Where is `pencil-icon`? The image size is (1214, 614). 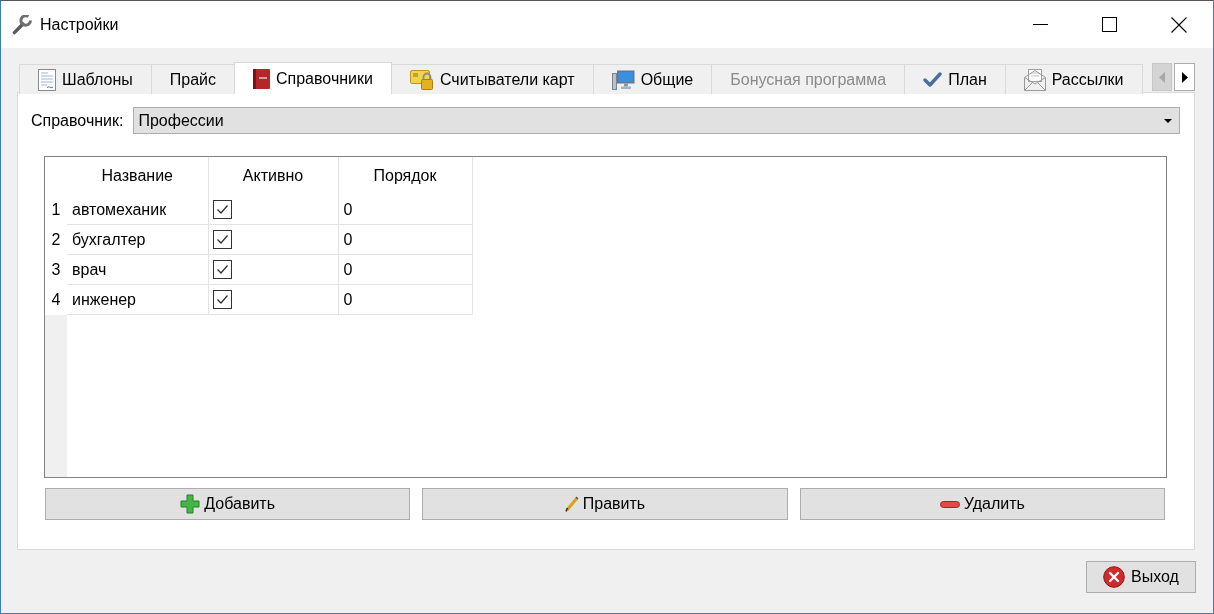 pencil-icon is located at coordinates (571, 504).